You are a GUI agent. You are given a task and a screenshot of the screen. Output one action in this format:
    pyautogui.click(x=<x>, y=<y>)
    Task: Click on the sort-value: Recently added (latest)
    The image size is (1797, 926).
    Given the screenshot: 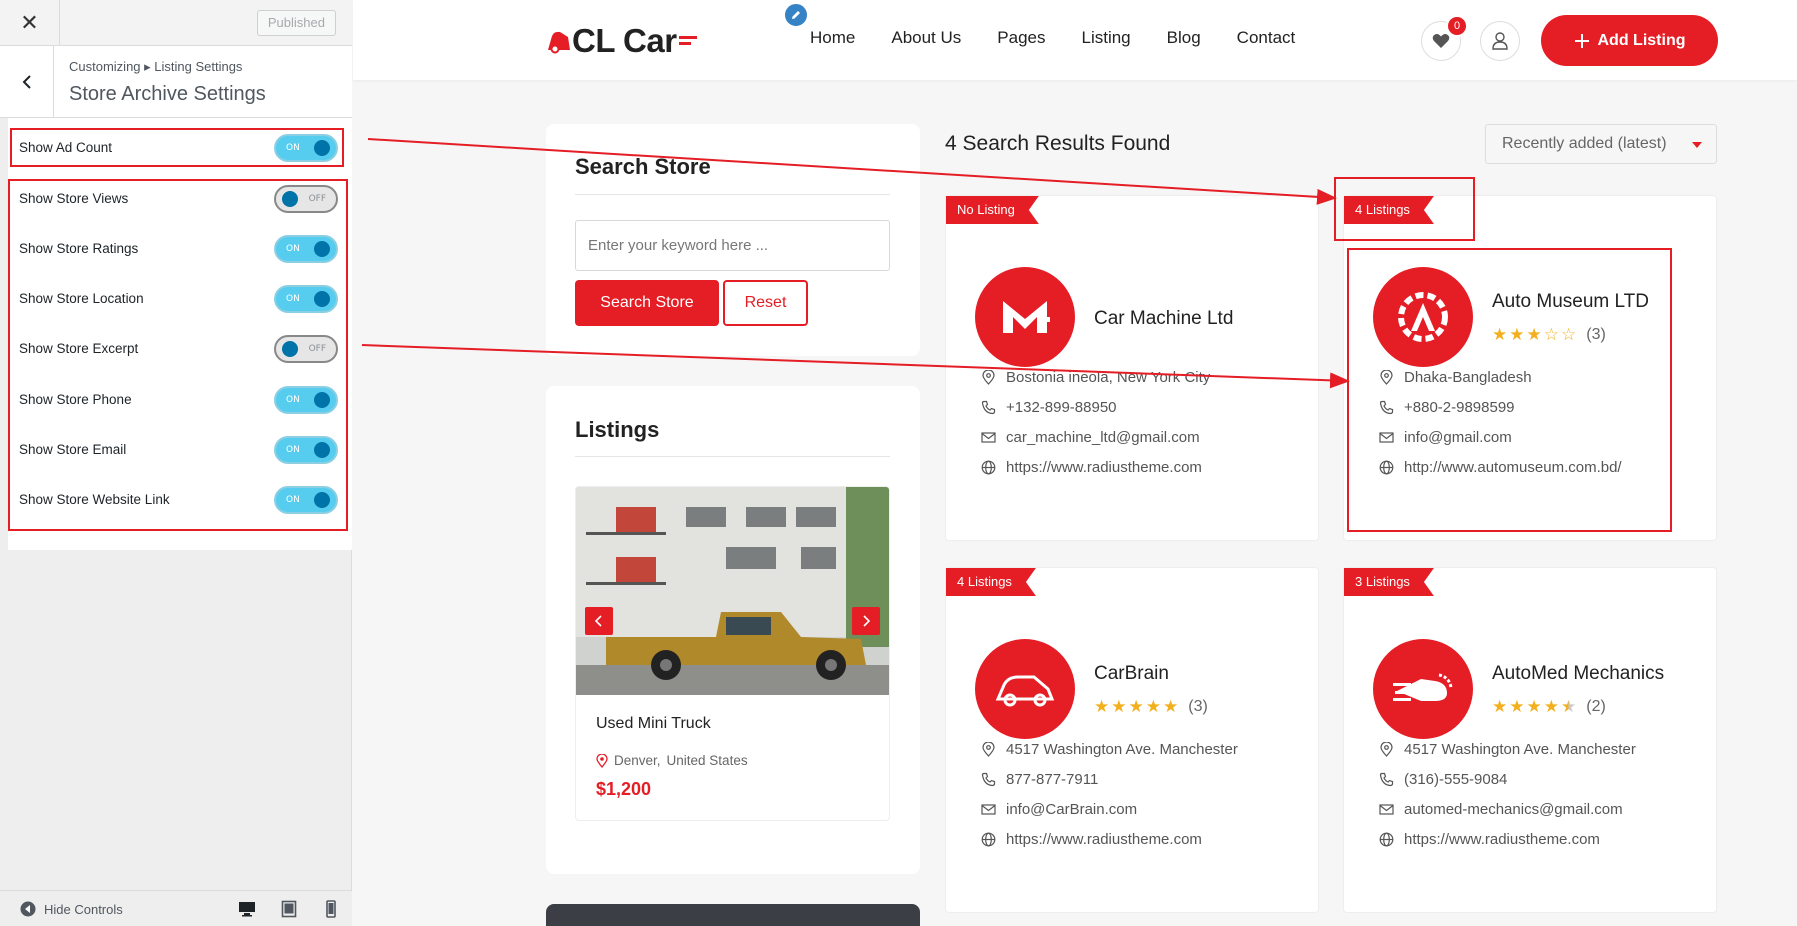 What is the action you would take?
    pyautogui.click(x=1584, y=143)
    